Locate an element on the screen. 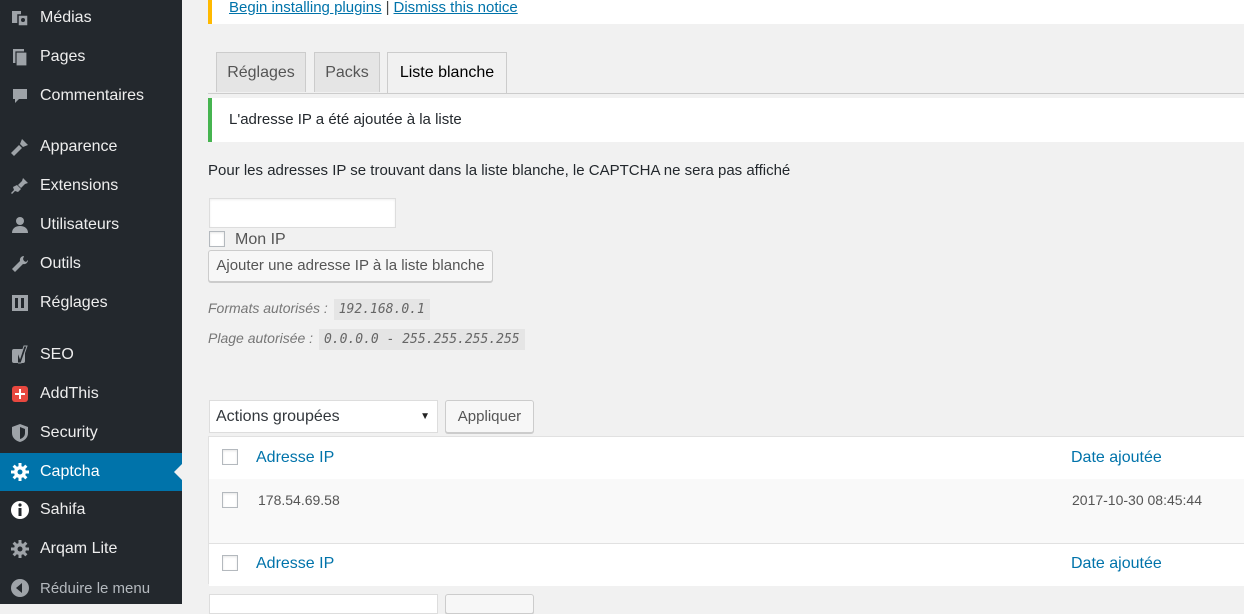 The image size is (1244, 614). ip-address-input is located at coordinates (302, 213).